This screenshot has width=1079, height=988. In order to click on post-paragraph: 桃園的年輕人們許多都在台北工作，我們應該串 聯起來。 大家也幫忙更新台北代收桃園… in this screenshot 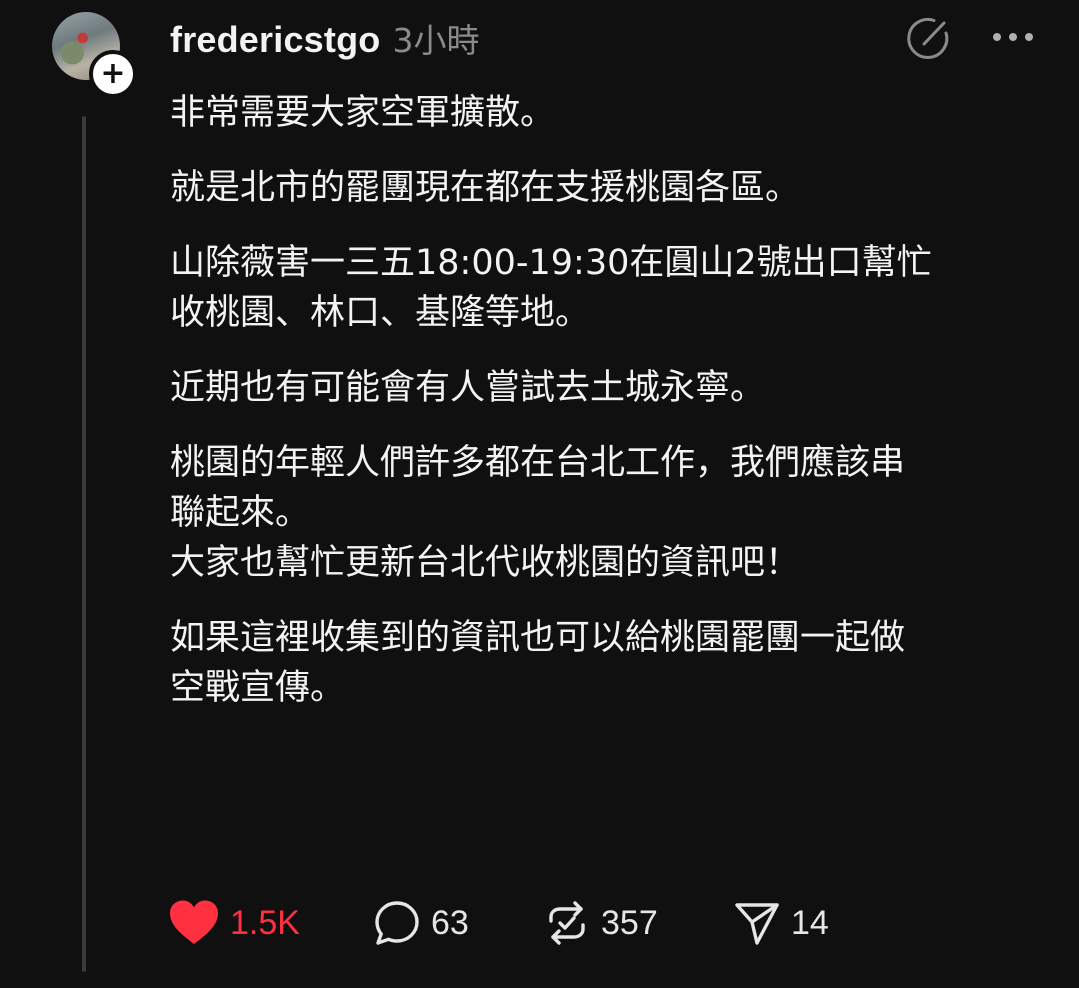, I will do `click(538, 513)`.